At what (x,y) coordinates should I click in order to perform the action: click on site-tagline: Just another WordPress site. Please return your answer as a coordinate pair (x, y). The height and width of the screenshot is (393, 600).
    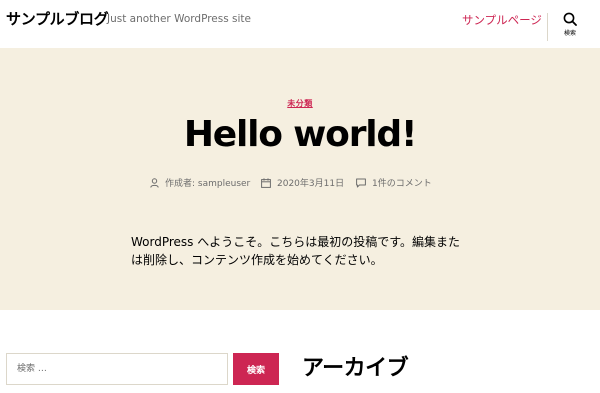
    Looking at the image, I should click on (179, 19).